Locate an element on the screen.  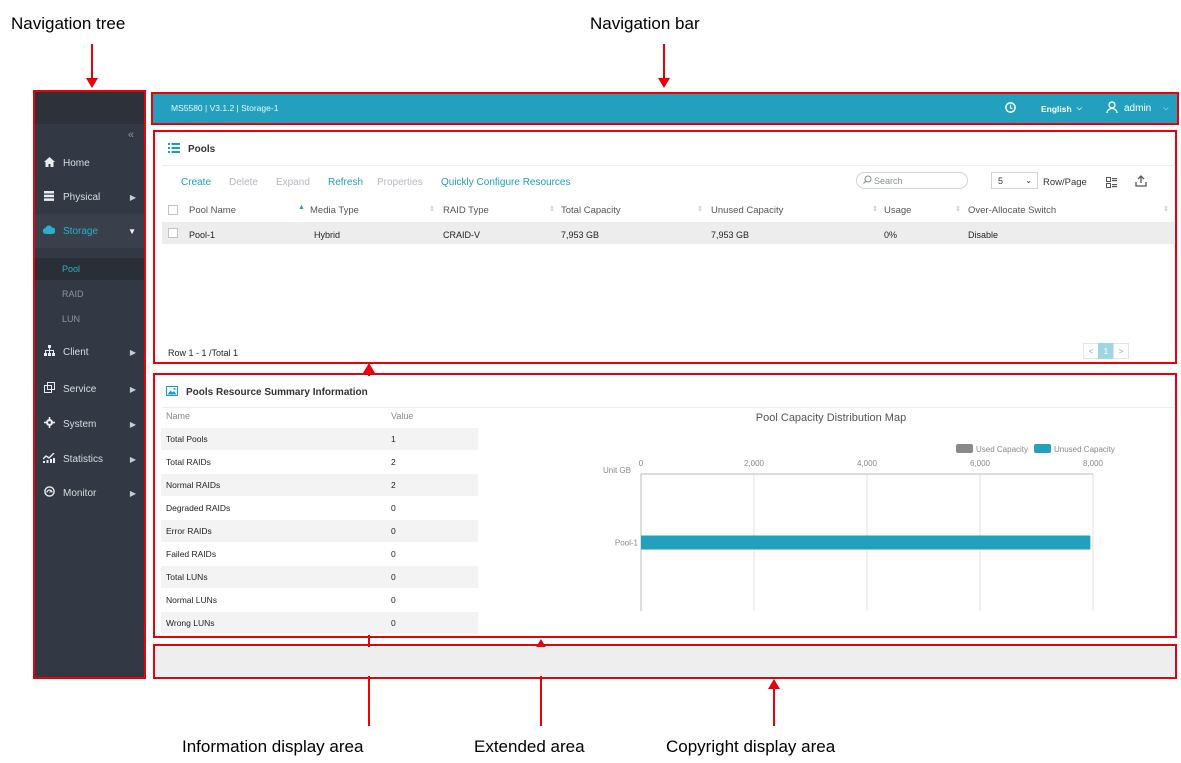
language-select: English ⌵ is located at coordinates (1061, 108).